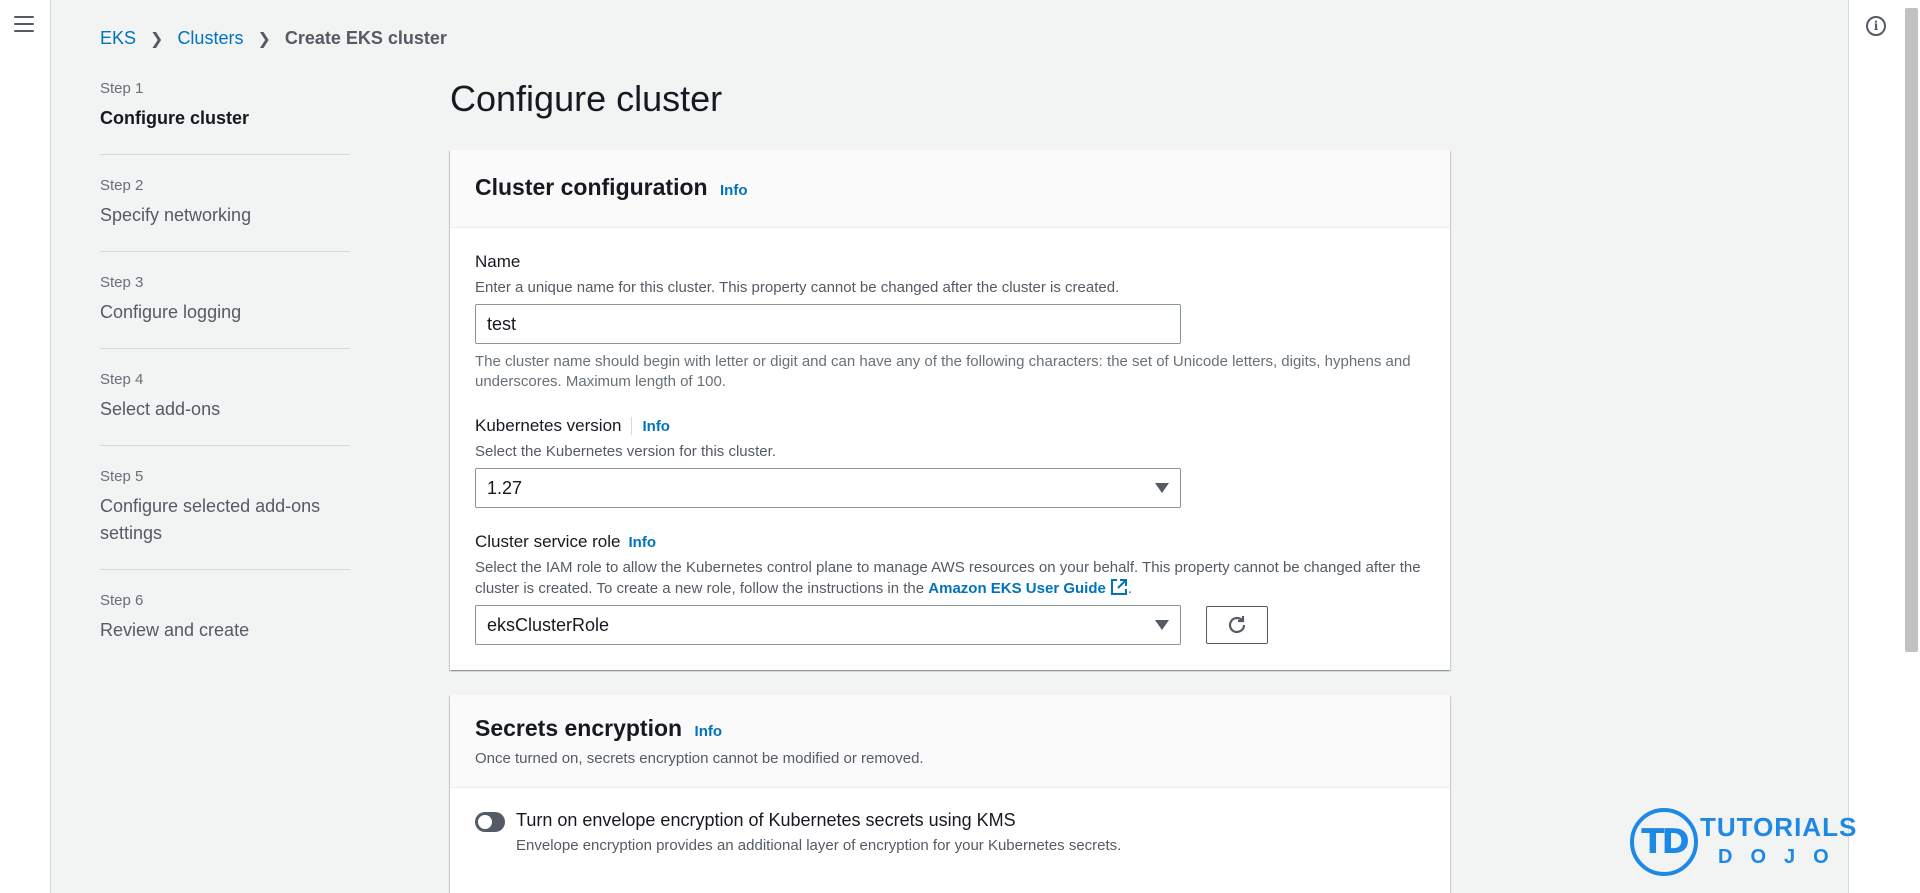 Image resolution: width=1920 pixels, height=893 pixels. What do you see at coordinates (1782, 857) in the screenshot?
I see `logo-subtext: DOJO` at bounding box center [1782, 857].